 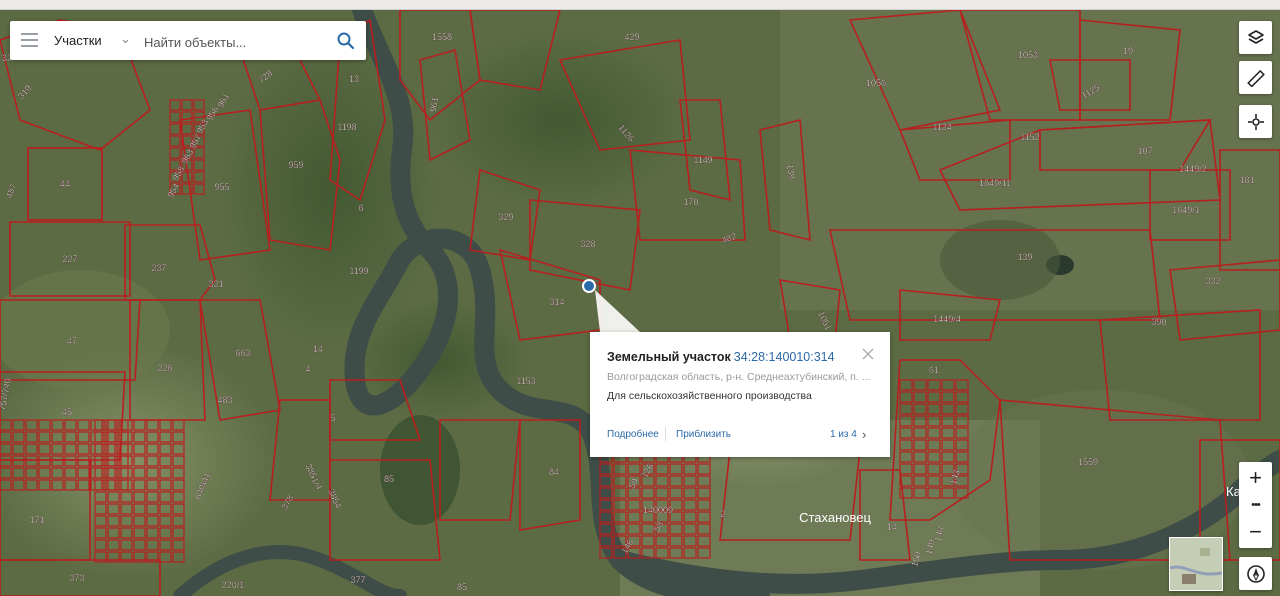 What do you see at coordinates (947, 319) in the screenshot?
I see `parcel-label: 1449/4` at bounding box center [947, 319].